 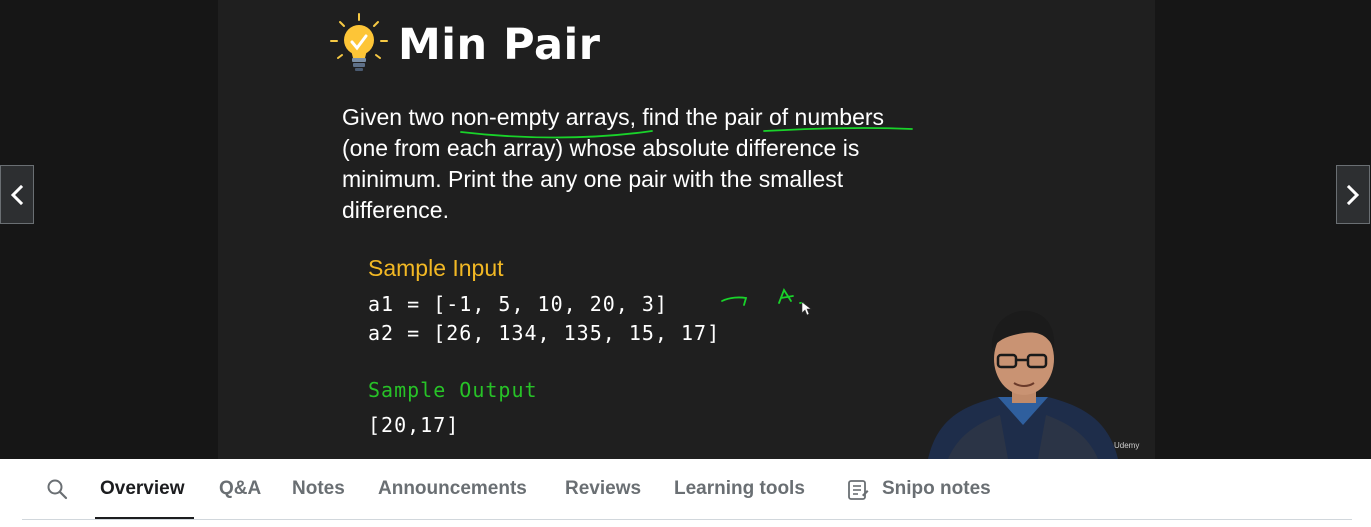 I want to click on notes-list-icon, so click(x=858, y=490).